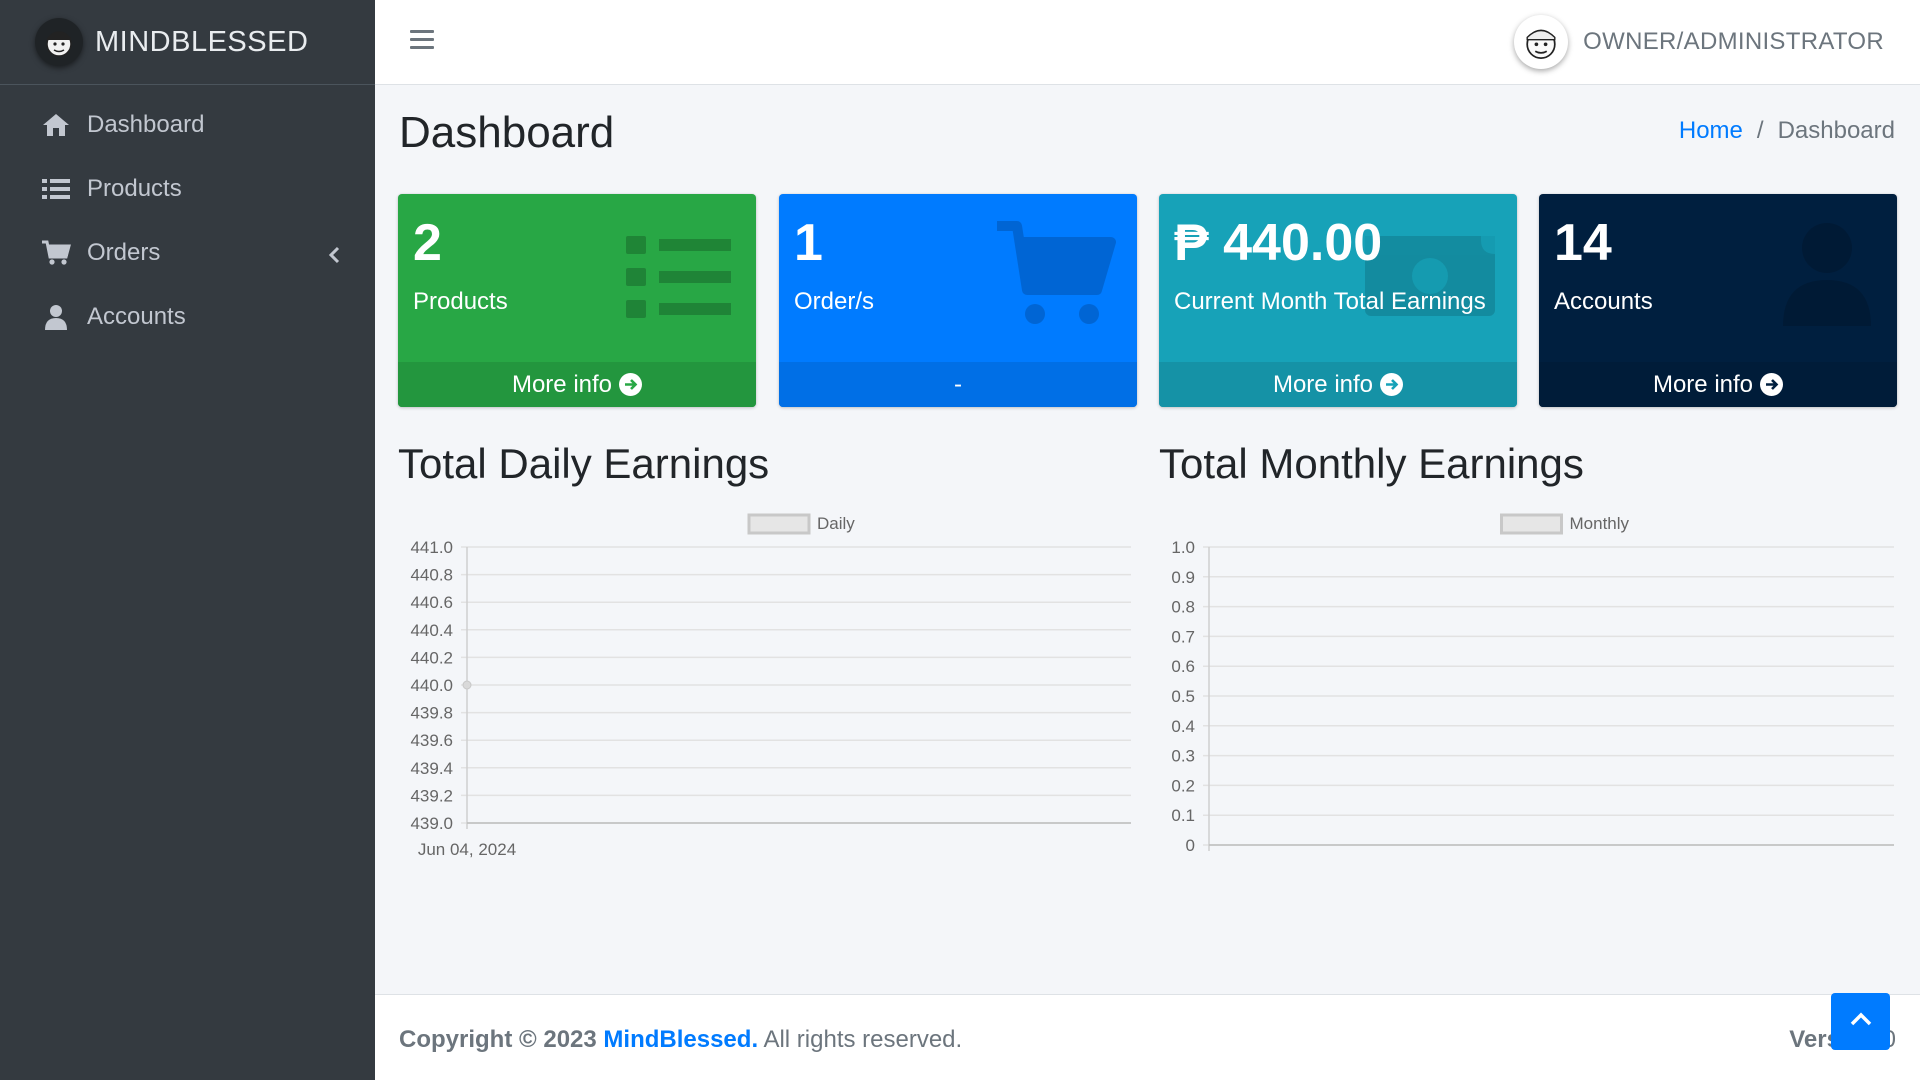 This screenshot has width=1920, height=1080. Describe the element at coordinates (1183, 636) in the screenshot. I see `y-tick-label: 0.7` at that location.